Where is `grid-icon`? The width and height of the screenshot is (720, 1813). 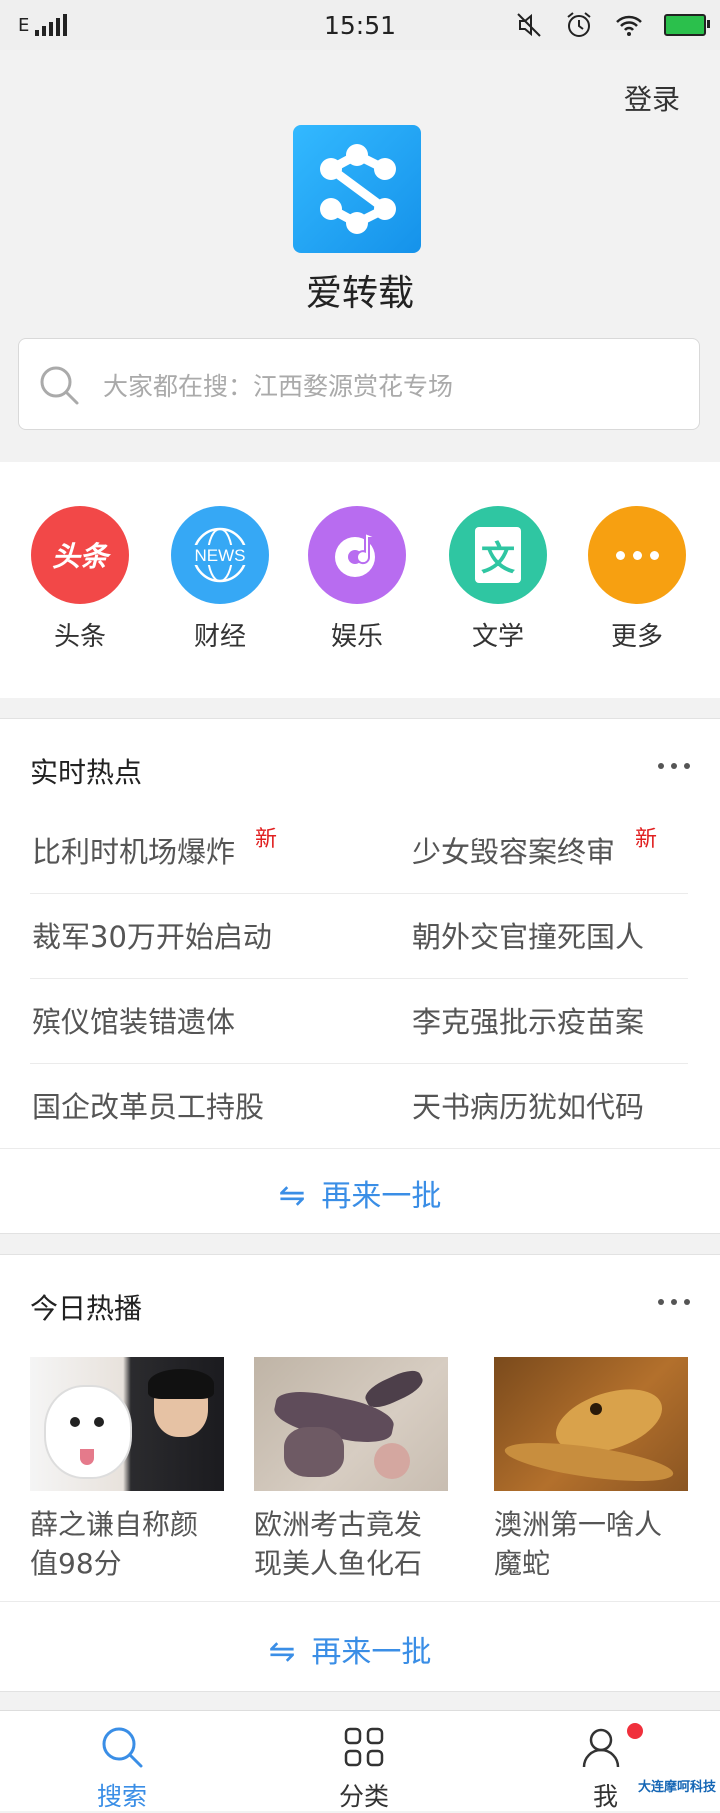 grid-icon is located at coordinates (364, 1747).